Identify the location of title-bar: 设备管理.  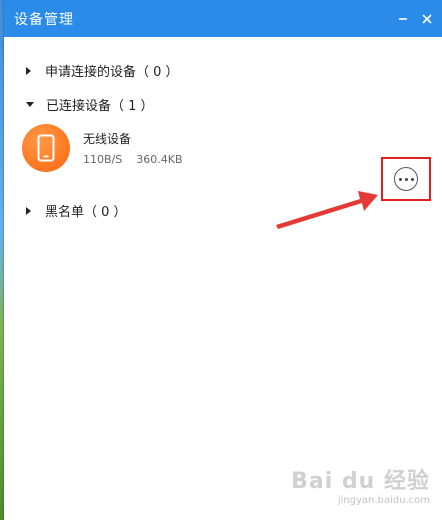
(223, 18).